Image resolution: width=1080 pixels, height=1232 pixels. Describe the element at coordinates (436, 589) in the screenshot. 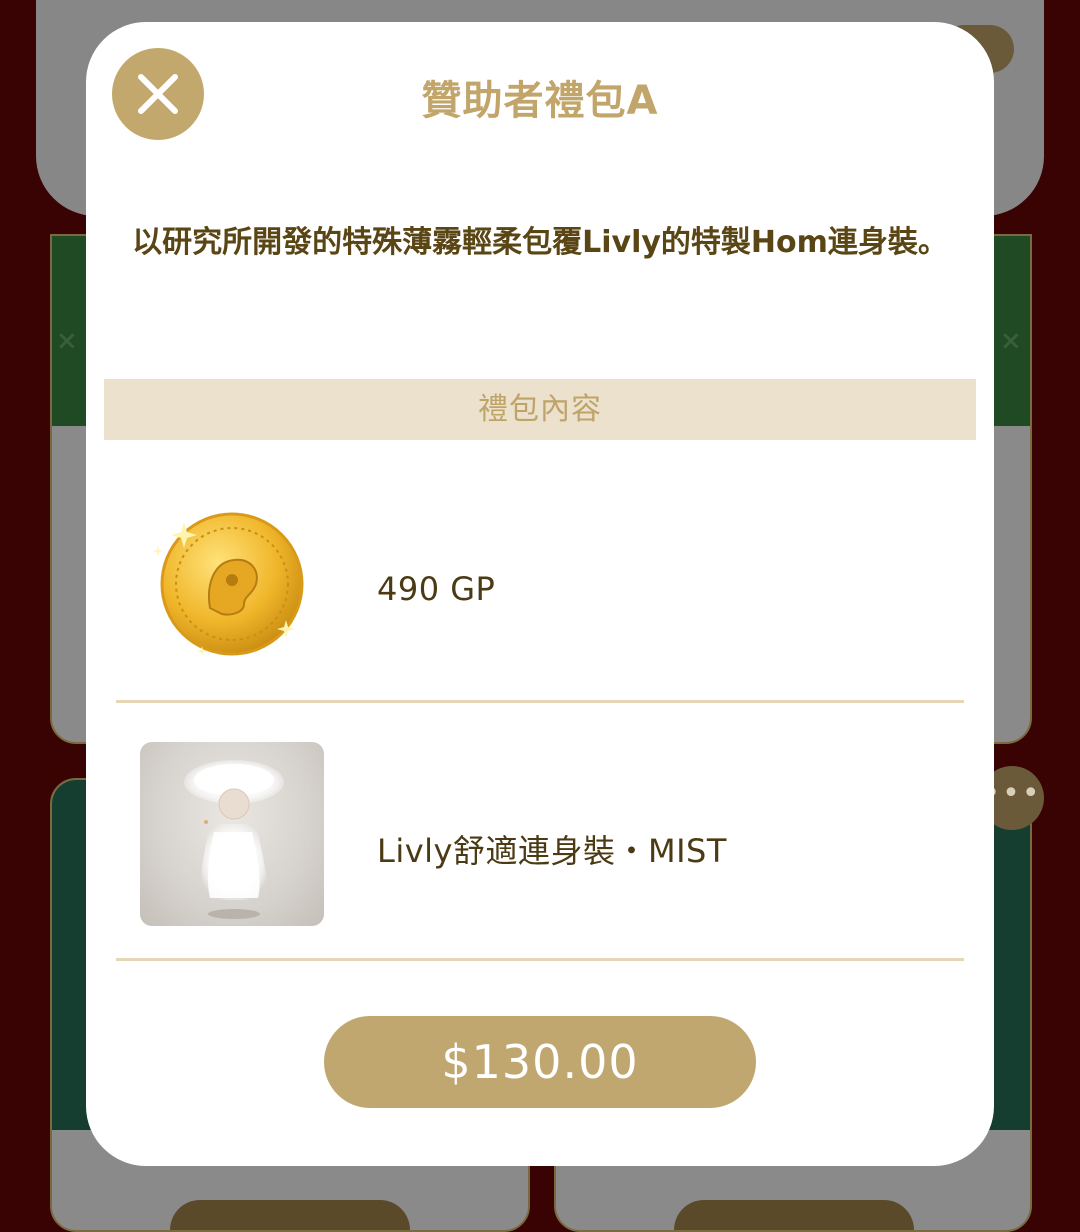

I see `item-label: 490 GP` at that location.